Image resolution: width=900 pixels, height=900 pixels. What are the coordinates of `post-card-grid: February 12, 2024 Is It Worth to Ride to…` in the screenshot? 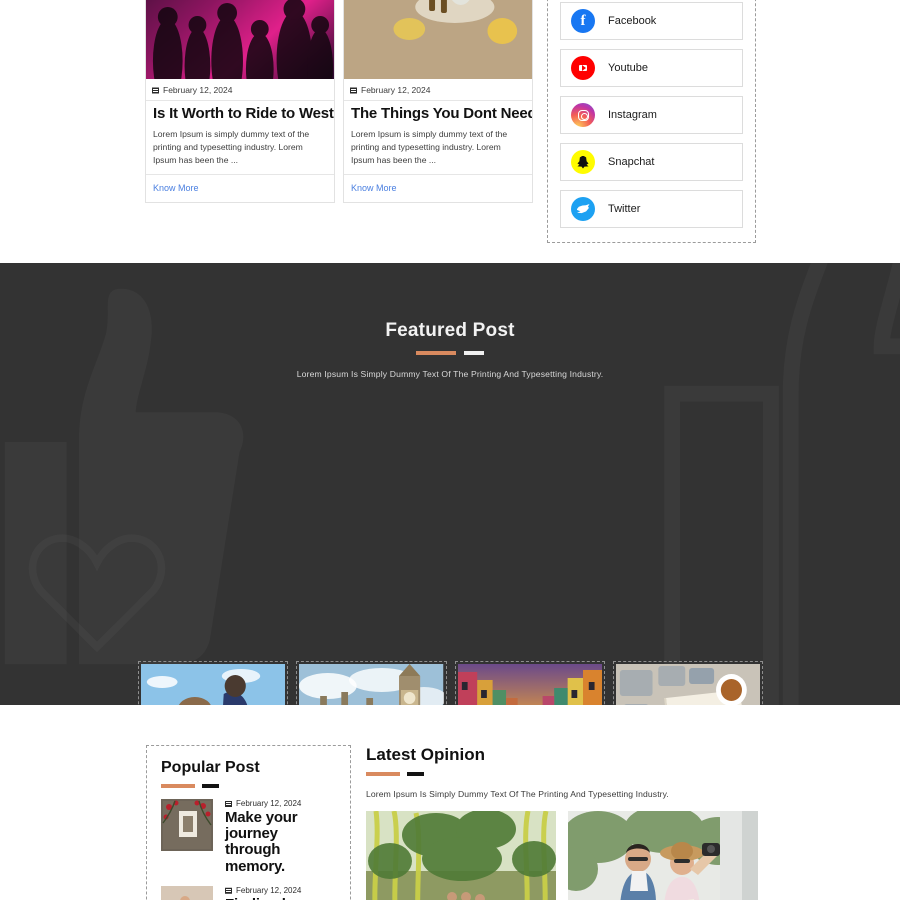 It's located at (339, 102).